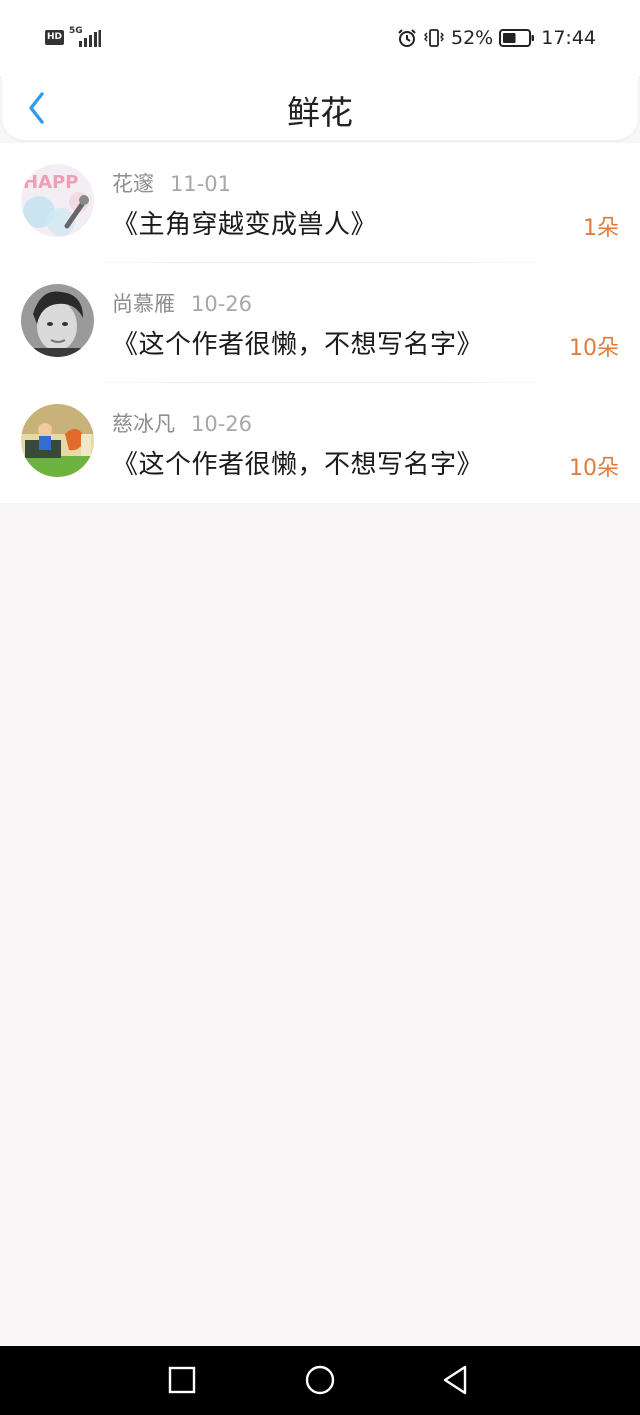  What do you see at coordinates (320, 112) in the screenshot?
I see `page-title: 鲜花` at bounding box center [320, 112].